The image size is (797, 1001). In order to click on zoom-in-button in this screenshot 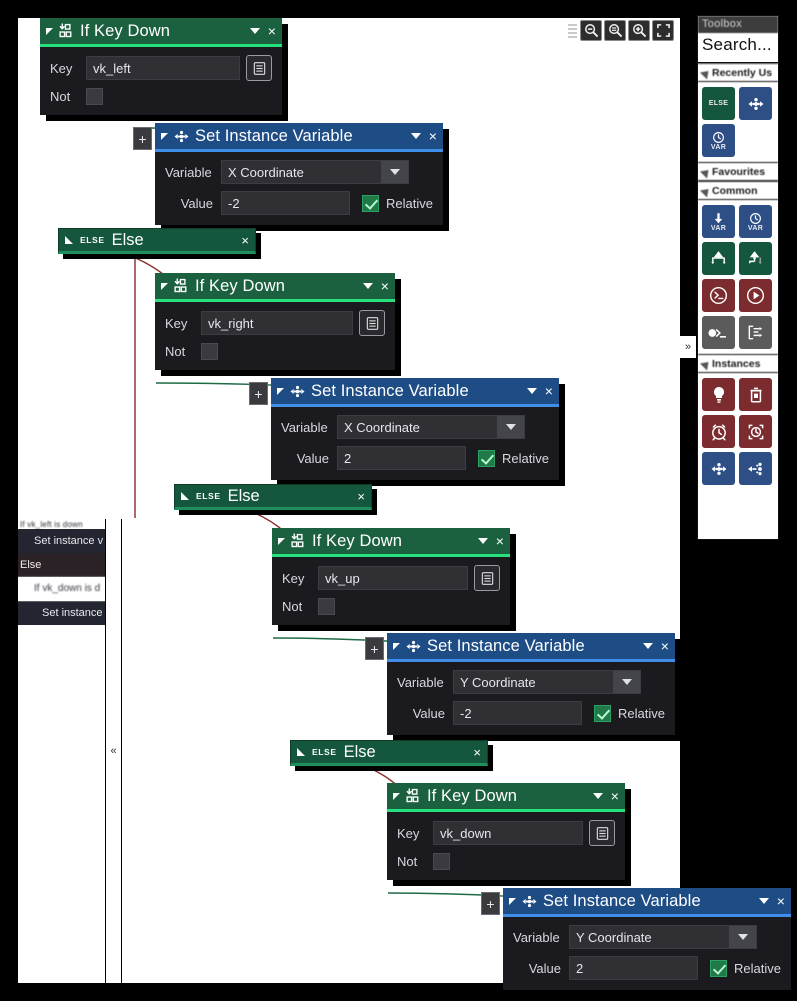, I will do `click(639, 30)`.